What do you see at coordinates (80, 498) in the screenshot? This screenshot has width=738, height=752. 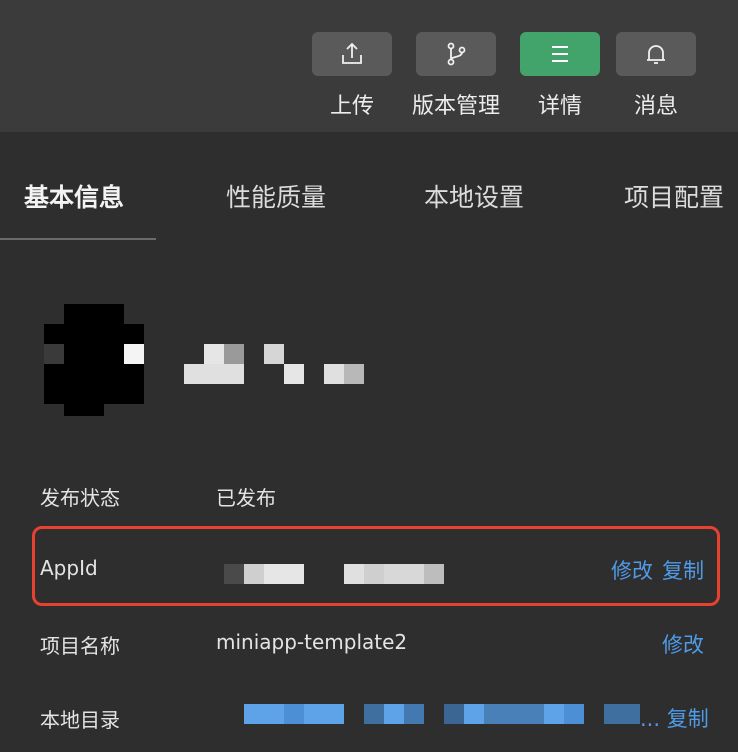 I see `publish-status-label: 发布状态` at bounding box center [80, 498].